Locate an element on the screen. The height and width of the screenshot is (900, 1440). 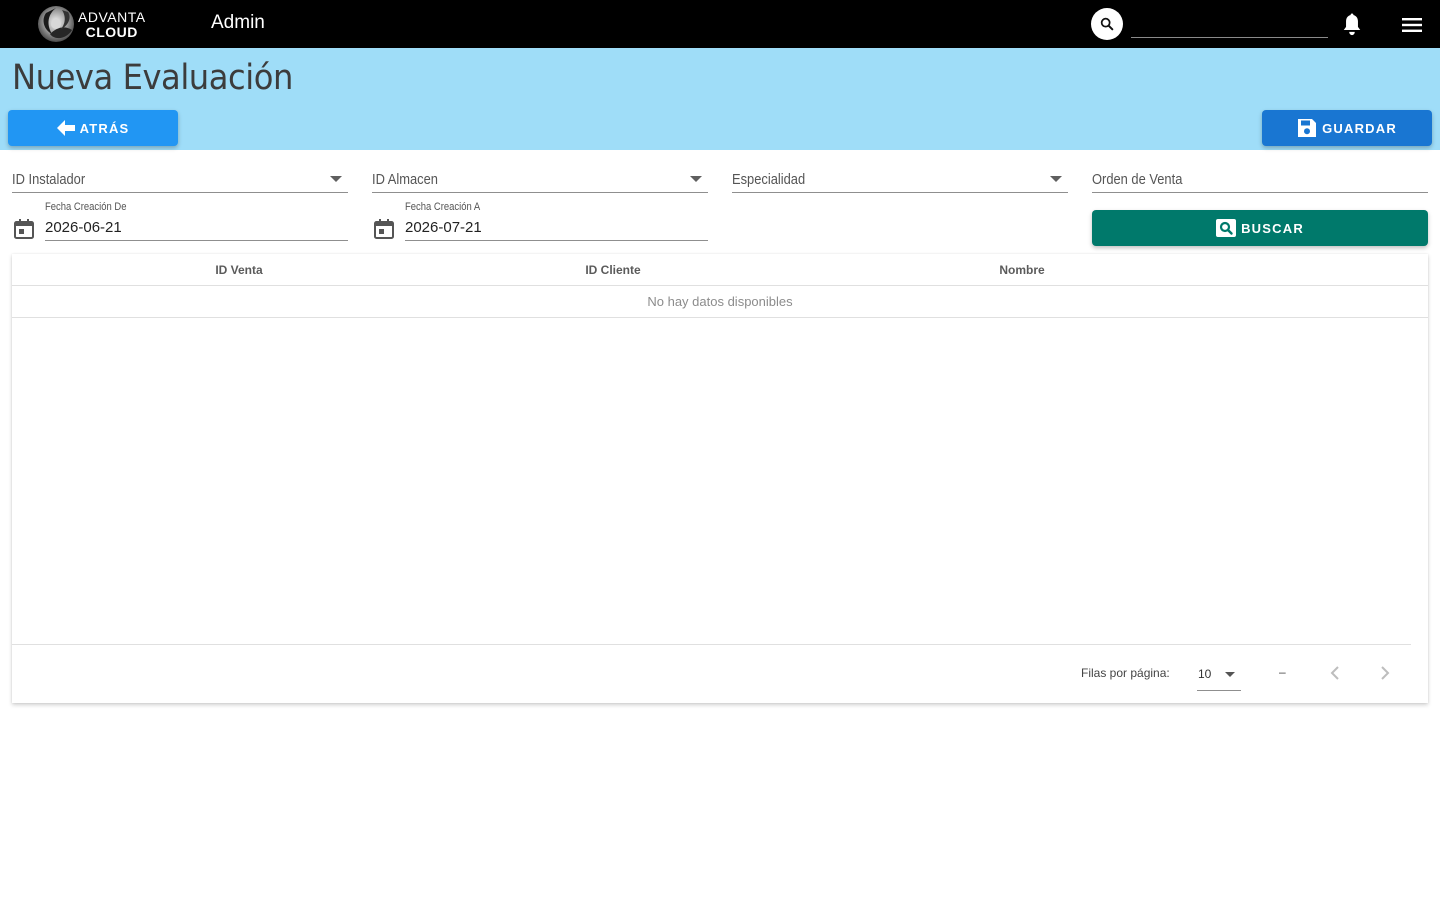
page-header: Nueva Evaluación ATRÁS GUARDAR is located at coordinates (720, 99).